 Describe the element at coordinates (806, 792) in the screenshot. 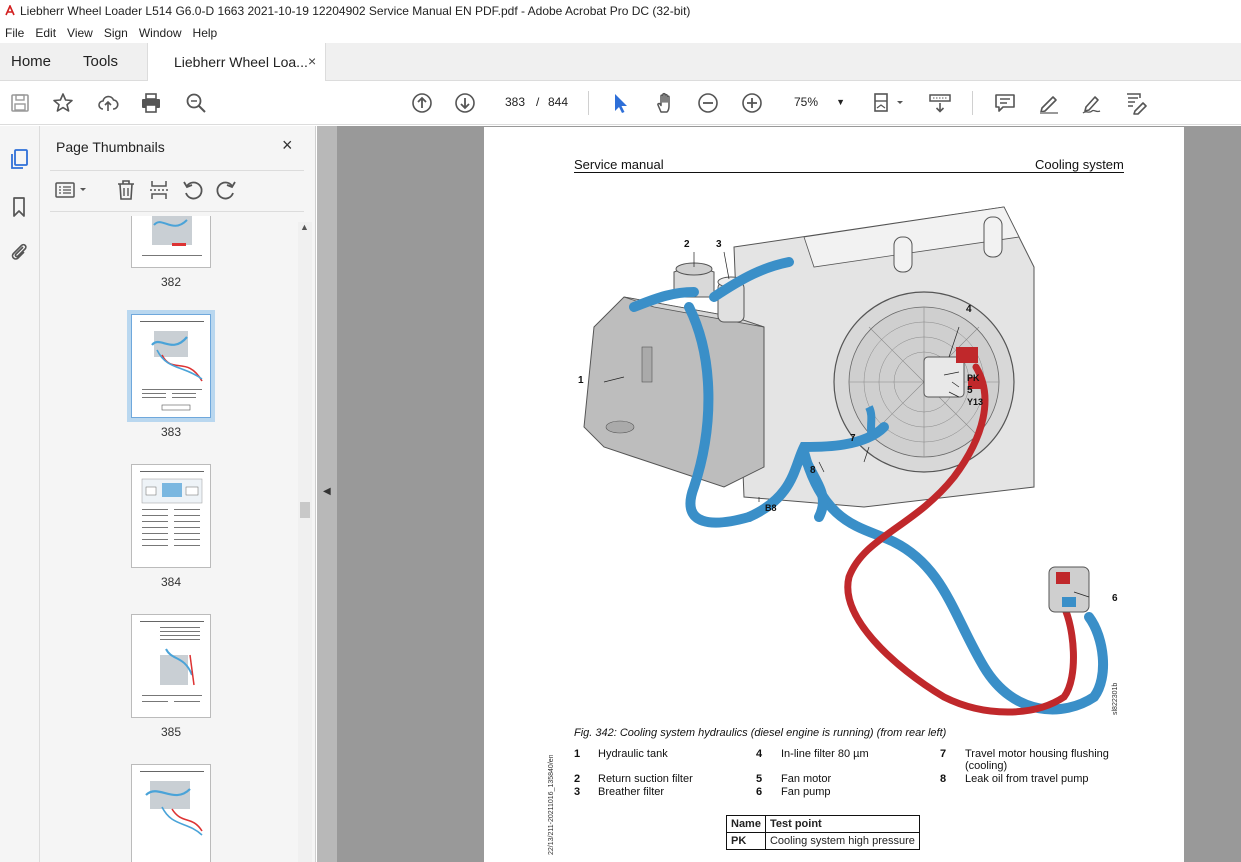

I see `legend-text: Fan pump` at that location.